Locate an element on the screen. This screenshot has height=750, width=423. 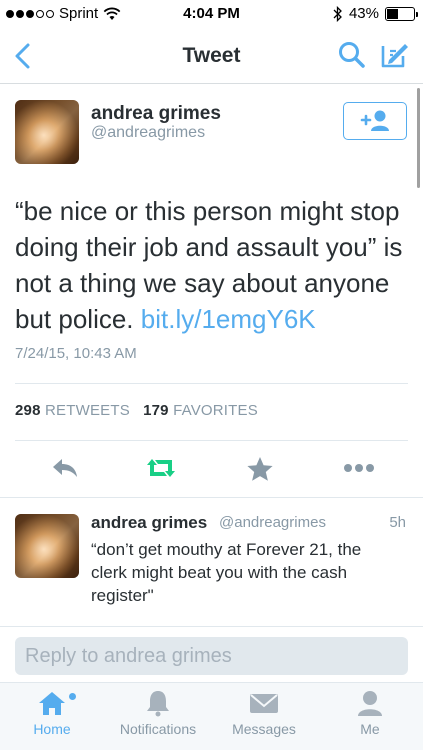
favorite-star-icon is located at coordinates (260, 469).